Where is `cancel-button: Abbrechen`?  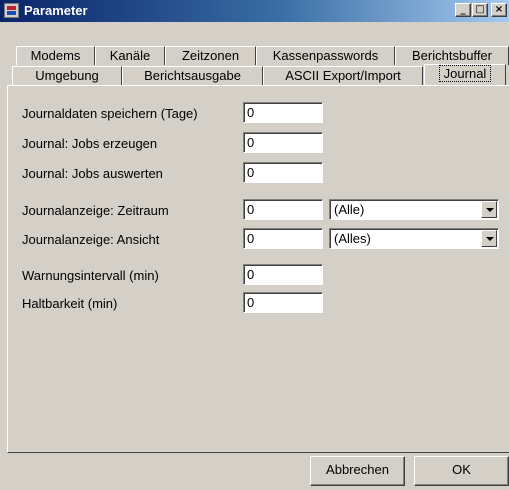 cancel-button: Abbrechen is located at coordinates (357, 471).